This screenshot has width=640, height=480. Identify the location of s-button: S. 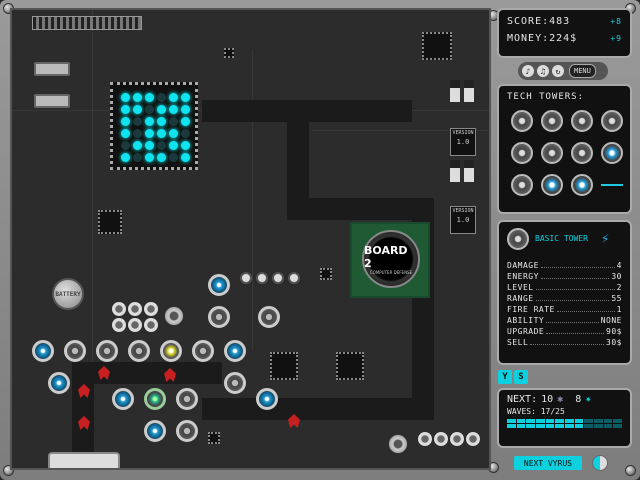
(521, 377).